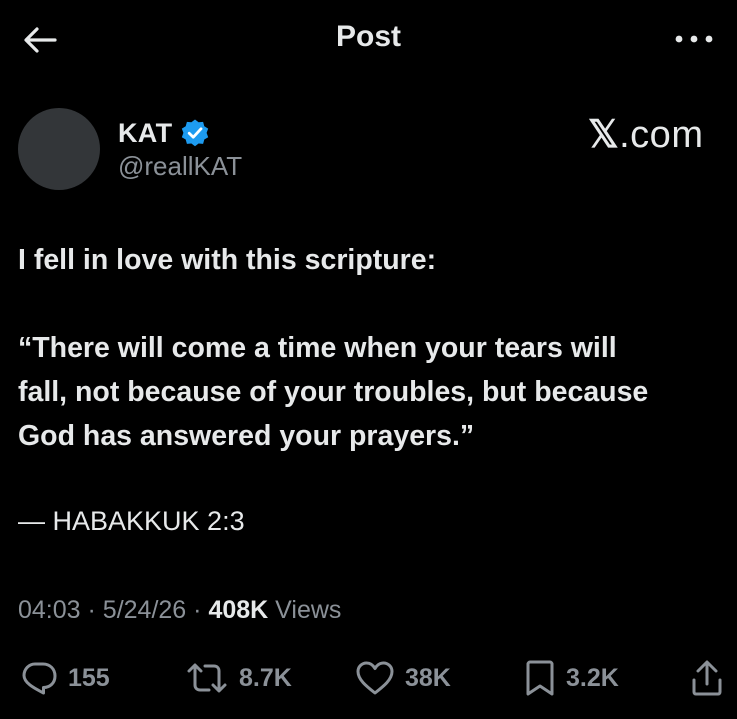 The width and height of the screenshot is (737, 719). Describe the element at coordinates (195, 133) in the screenshot. I see `verified-badge-icon` at that location.